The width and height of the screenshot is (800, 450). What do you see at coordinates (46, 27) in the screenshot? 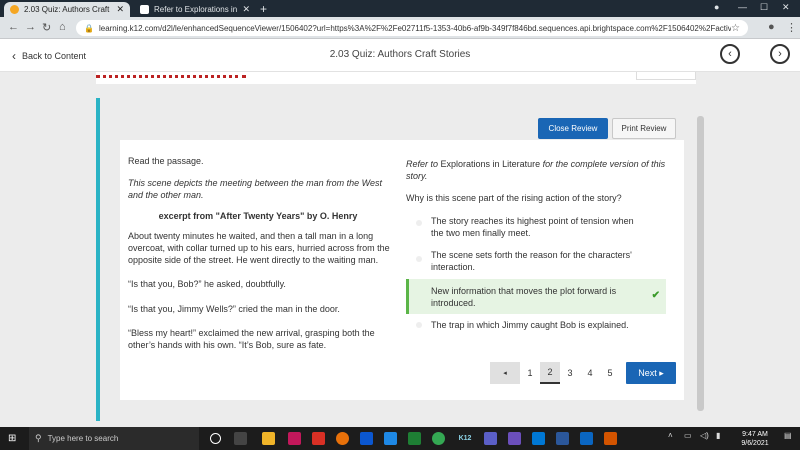
I see `reload-icon: ↻` at bounding box center [46, 27].